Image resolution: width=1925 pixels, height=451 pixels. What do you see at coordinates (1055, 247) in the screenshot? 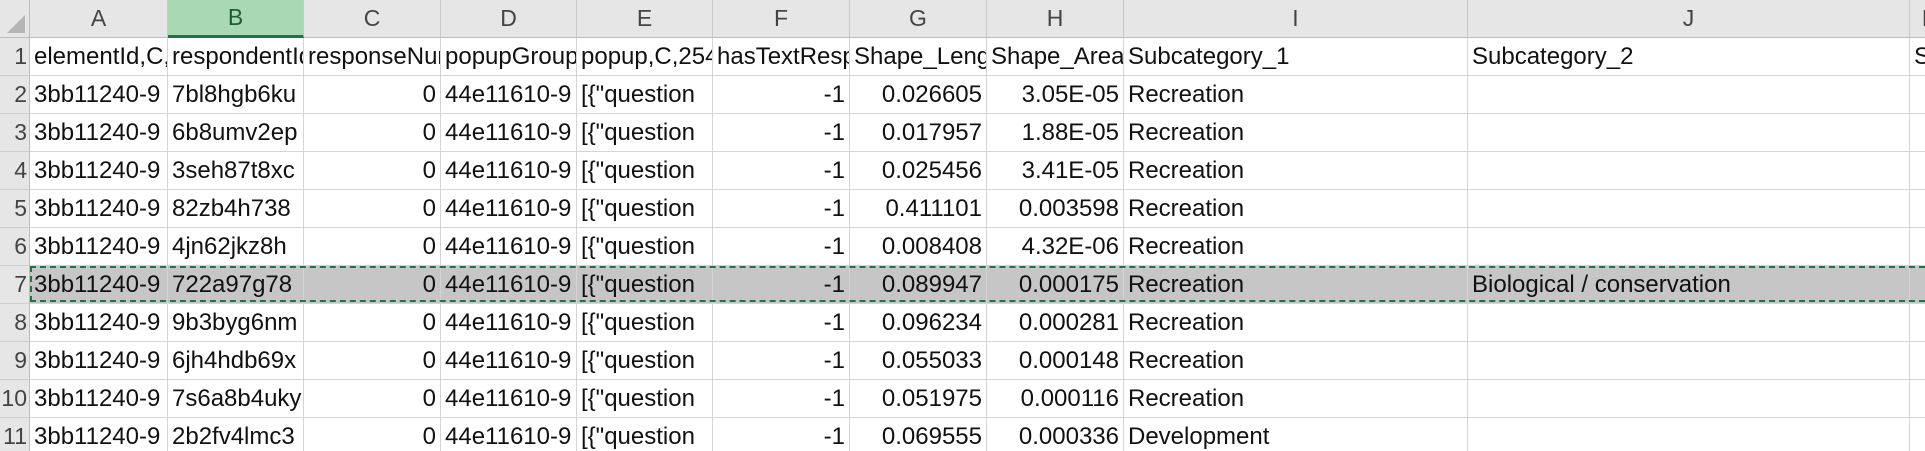
I see `cell-h6: 4.32E-06` at bounding box center [1055, 247].